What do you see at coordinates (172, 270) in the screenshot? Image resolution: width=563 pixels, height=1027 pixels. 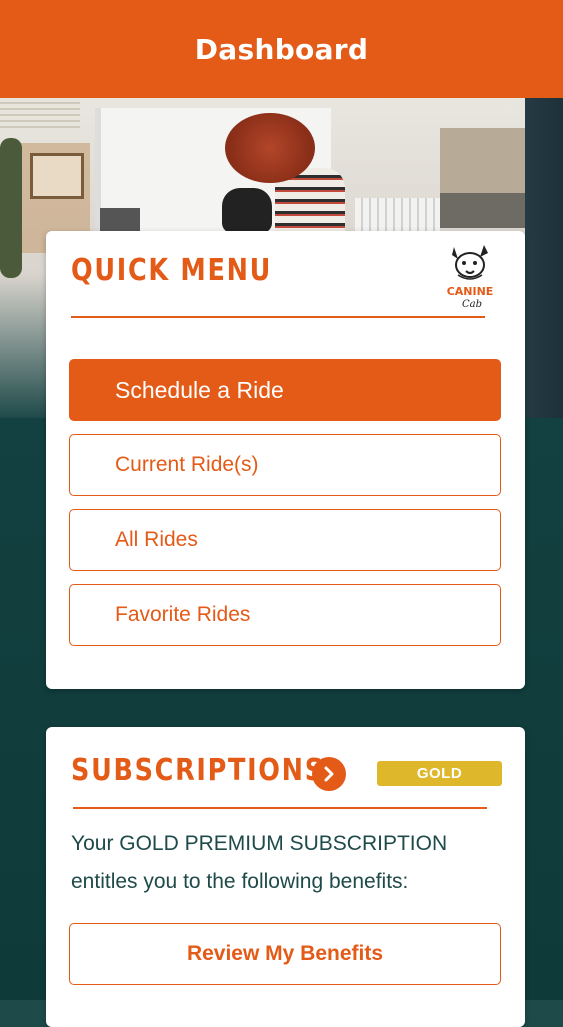 I see `quick-menu-title: QUICK MENU` at bounding box center [172, 270].